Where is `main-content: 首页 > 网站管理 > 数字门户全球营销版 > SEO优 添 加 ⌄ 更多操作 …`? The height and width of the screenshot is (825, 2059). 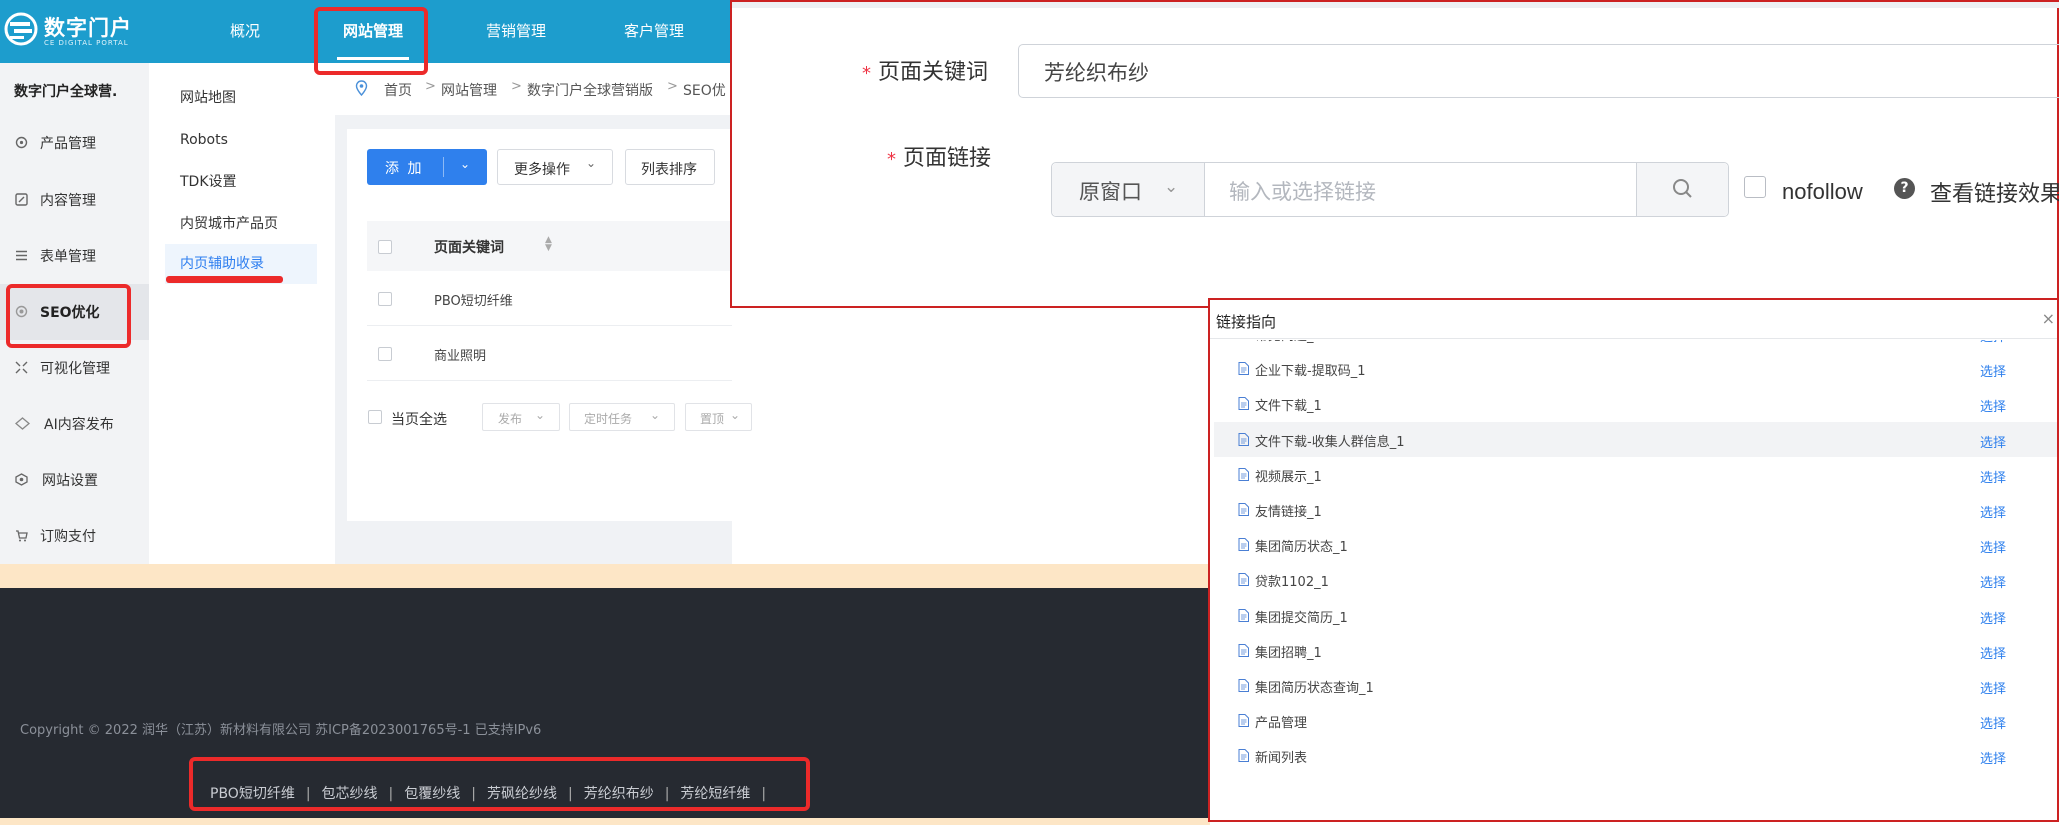 main-content: 首页 > 网站管理 > 数字门户全球营销版 > SEO优 添 加 ⌄ 更多操作 … is located at coordinates (543, 313).